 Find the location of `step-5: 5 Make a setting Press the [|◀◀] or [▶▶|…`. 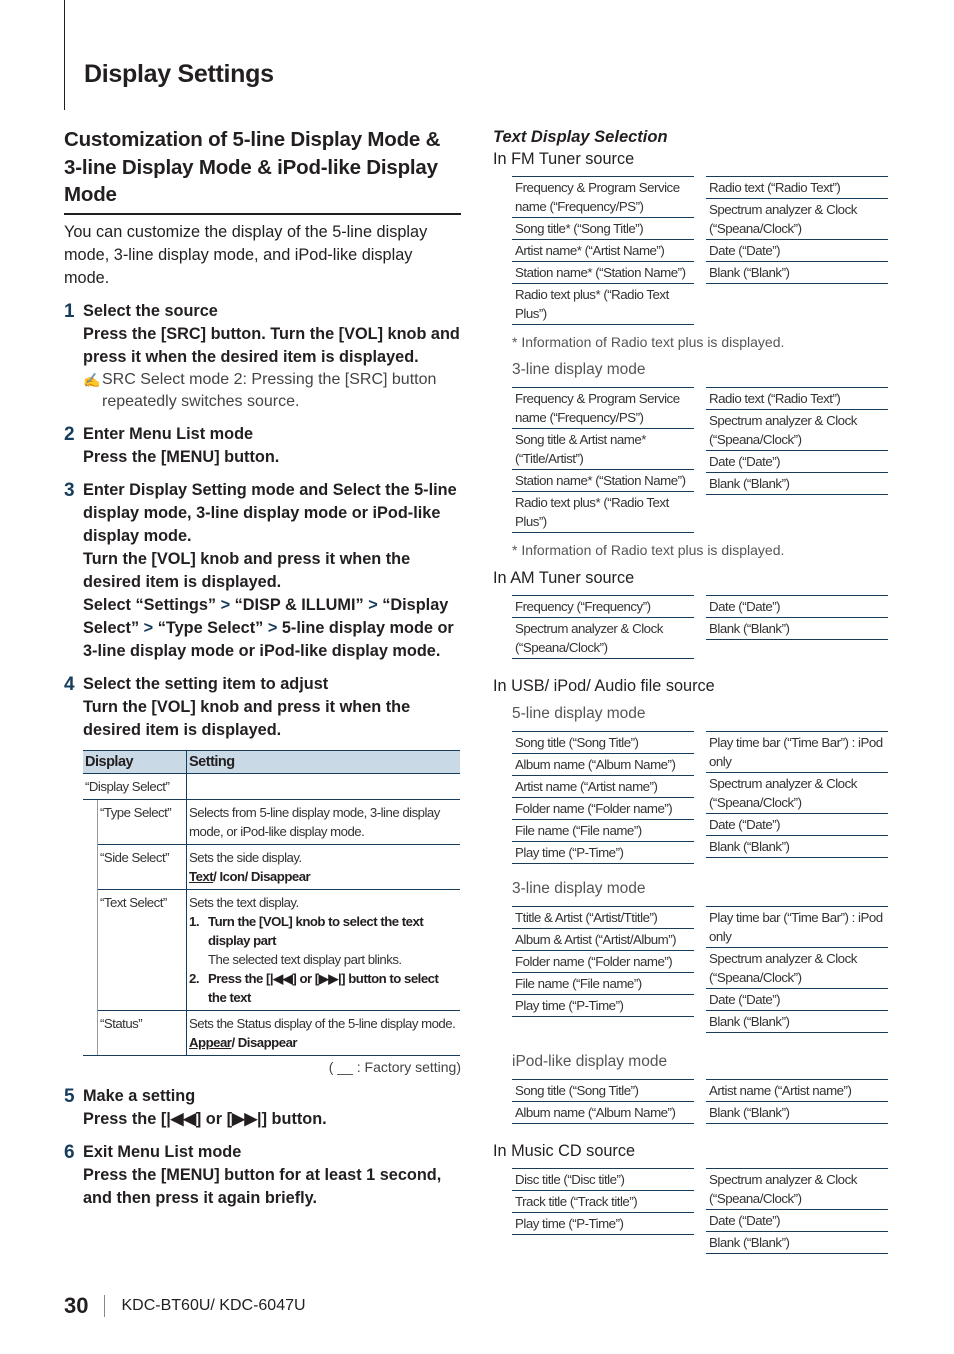

step-5: 5 Make a setting Press the [|◀◀] or [▶▶|… is located at coordinates (262, 1108).